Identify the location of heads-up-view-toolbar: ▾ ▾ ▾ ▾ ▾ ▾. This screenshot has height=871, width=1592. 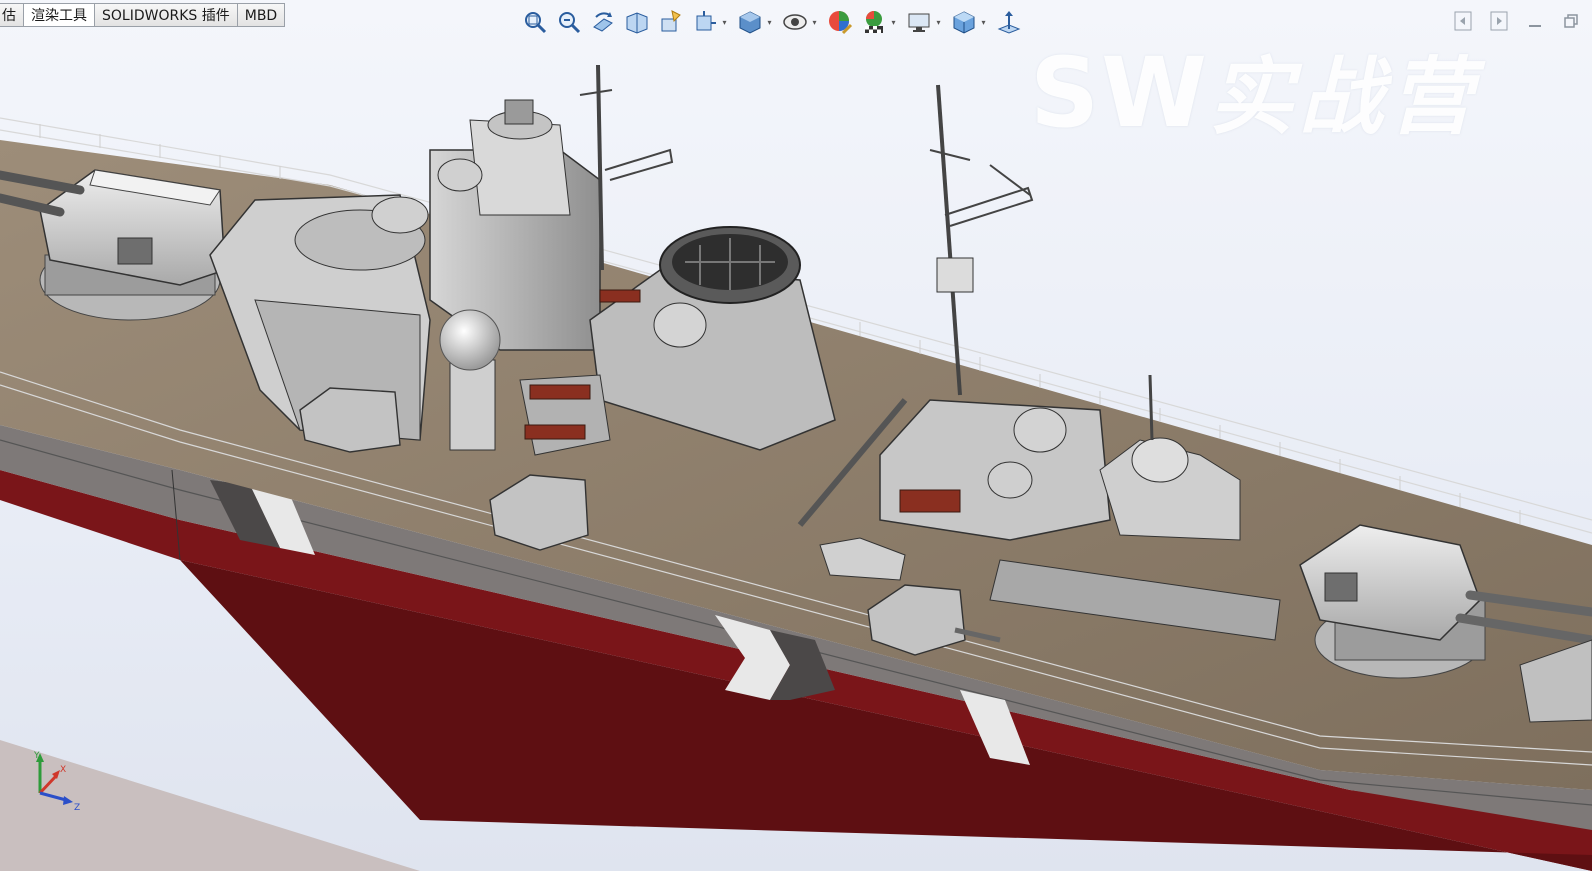
(772, 22).